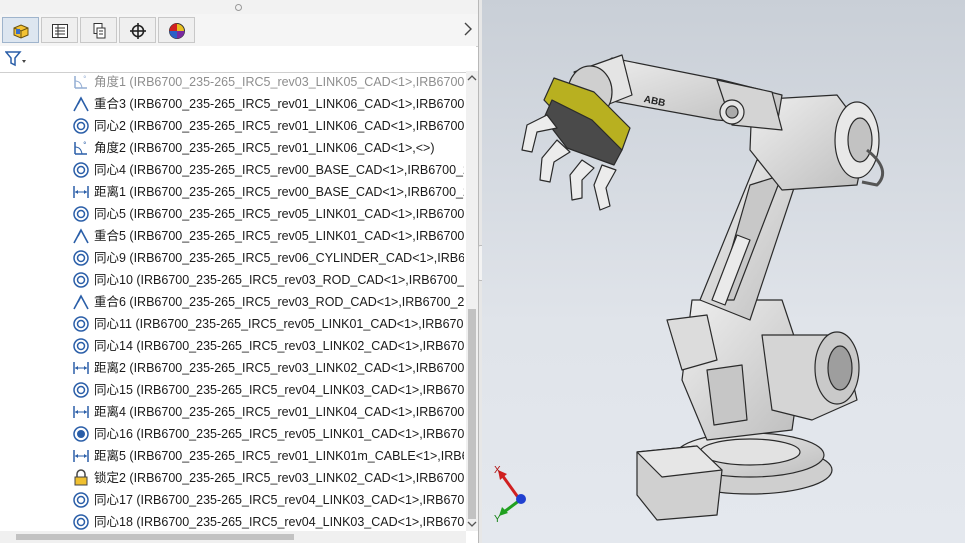  I want to click on chevron-right-icon, so click(468, 29).